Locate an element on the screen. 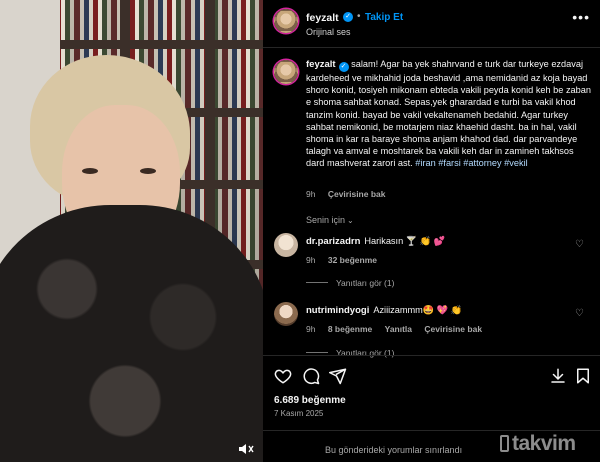  comment-meta: 9h 32 beğenme is located at coordinates (346, 260).